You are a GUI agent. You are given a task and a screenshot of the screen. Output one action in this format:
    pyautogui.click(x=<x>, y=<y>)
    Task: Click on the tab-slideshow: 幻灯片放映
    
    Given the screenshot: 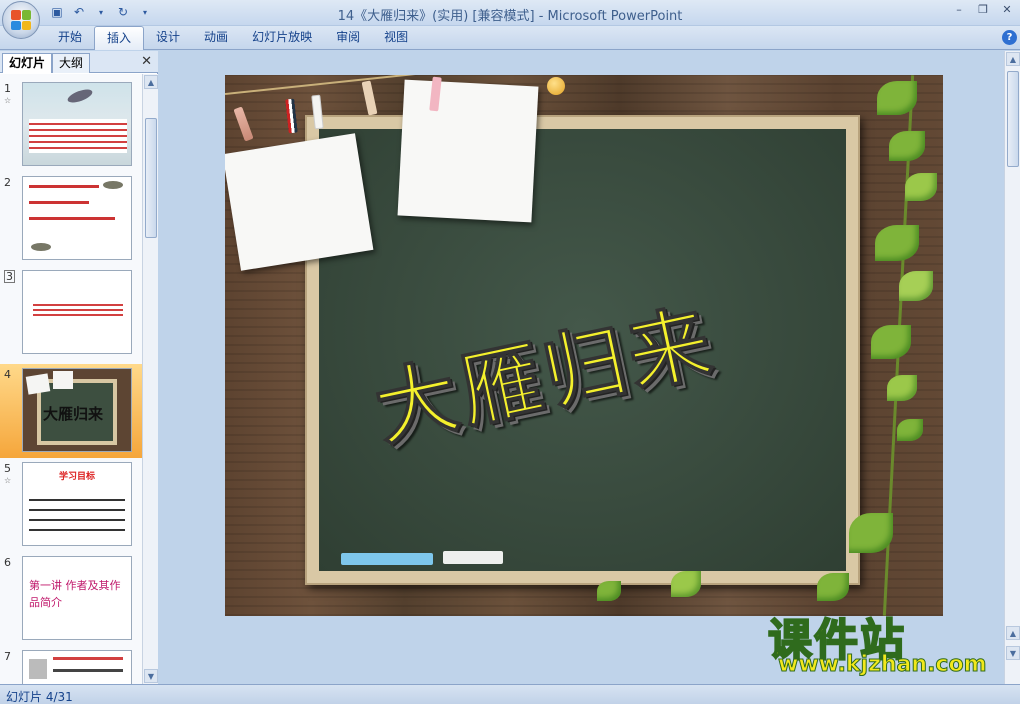 What is the action you would take?
    pyautogui.click(x=282, y=38)
    